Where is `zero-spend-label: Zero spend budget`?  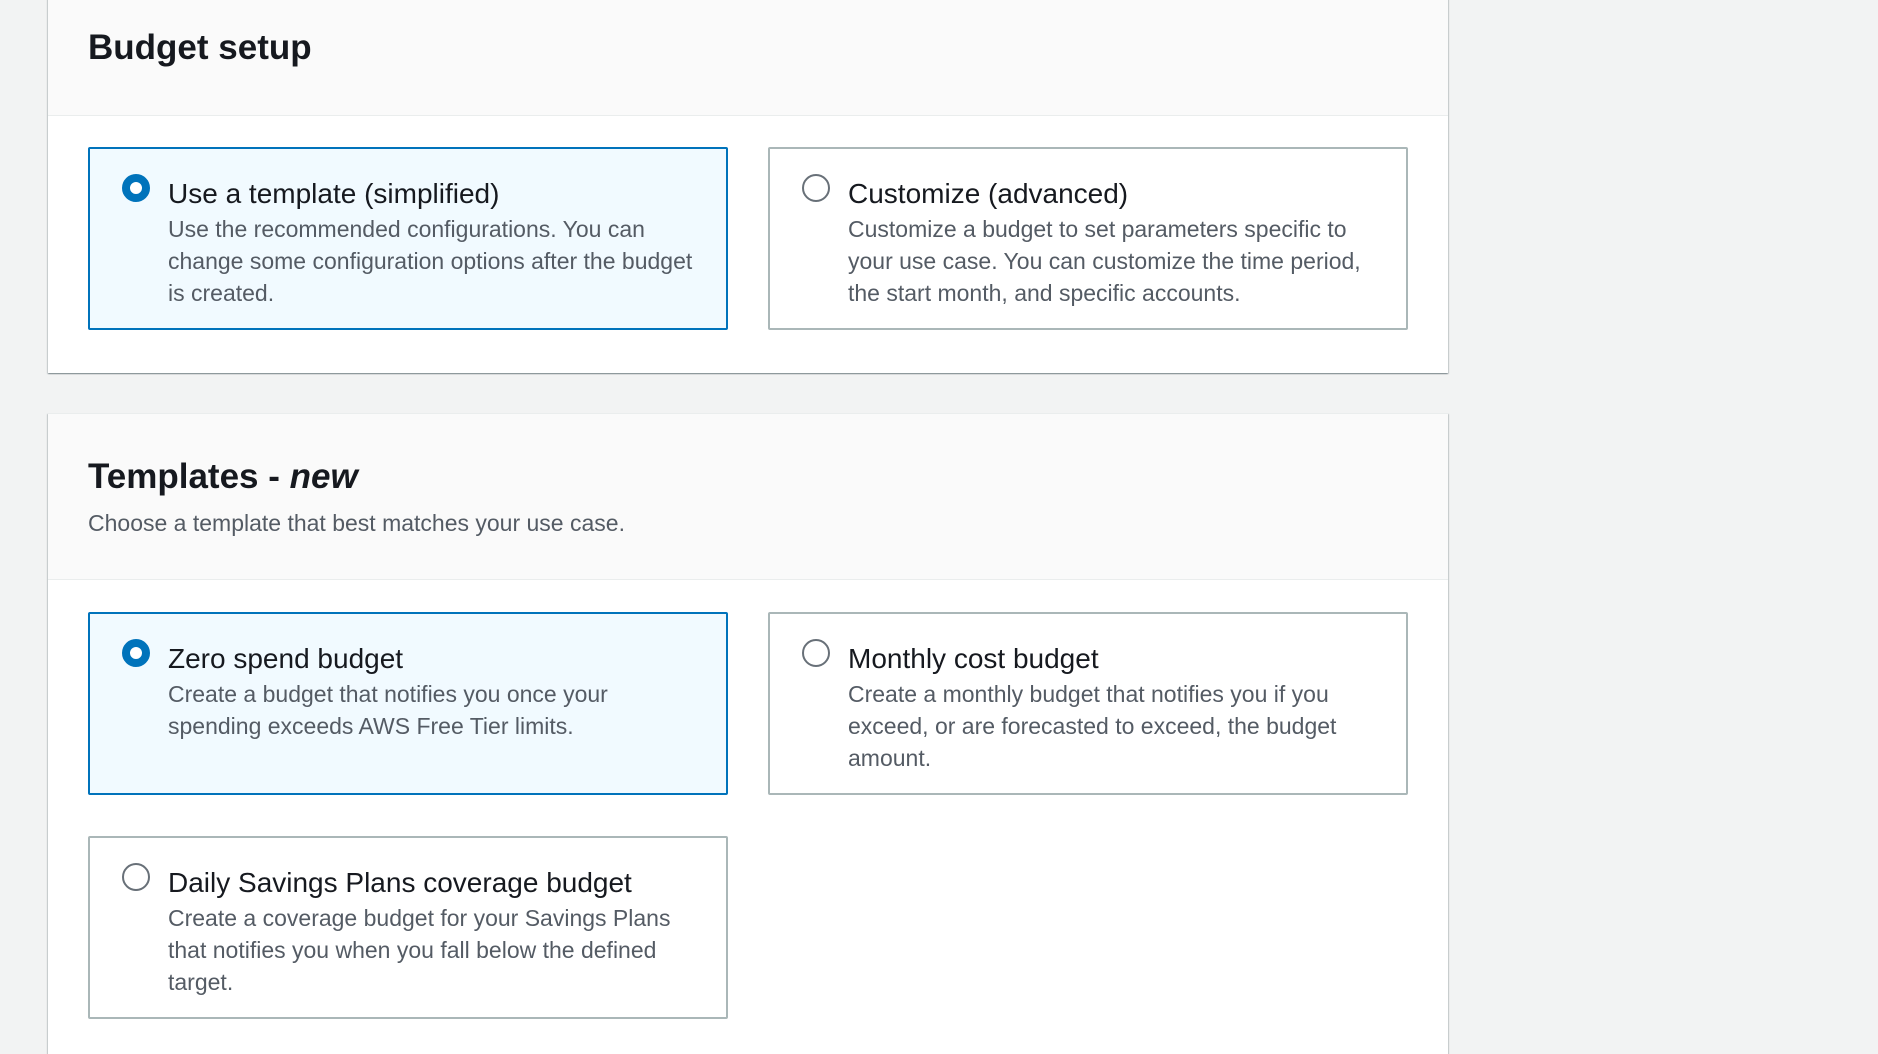
zero-spend-label: Zero spend budget is located at coordinates (286, 658).